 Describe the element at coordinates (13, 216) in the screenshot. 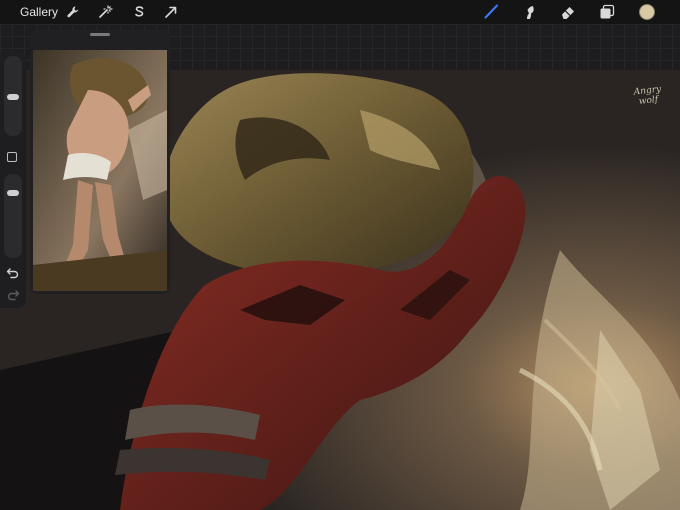

I see `opacity-slider` at that location.